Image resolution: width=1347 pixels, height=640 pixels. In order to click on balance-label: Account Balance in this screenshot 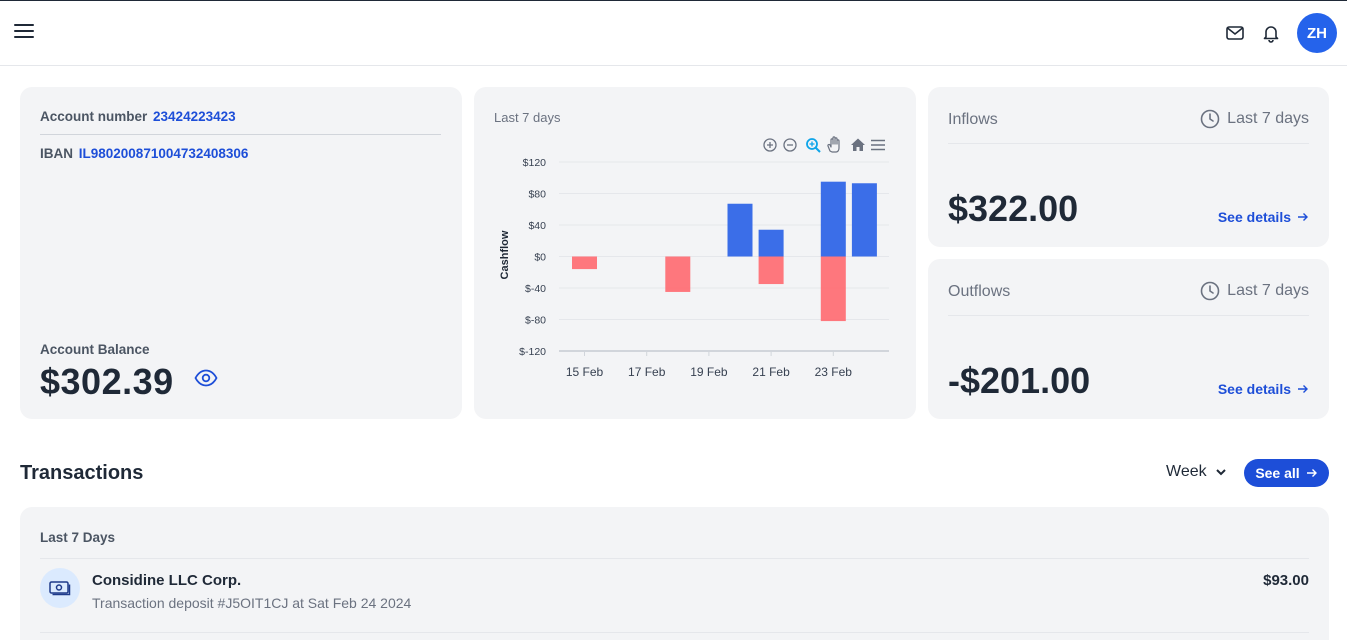, I will do `click(95, 349)`.